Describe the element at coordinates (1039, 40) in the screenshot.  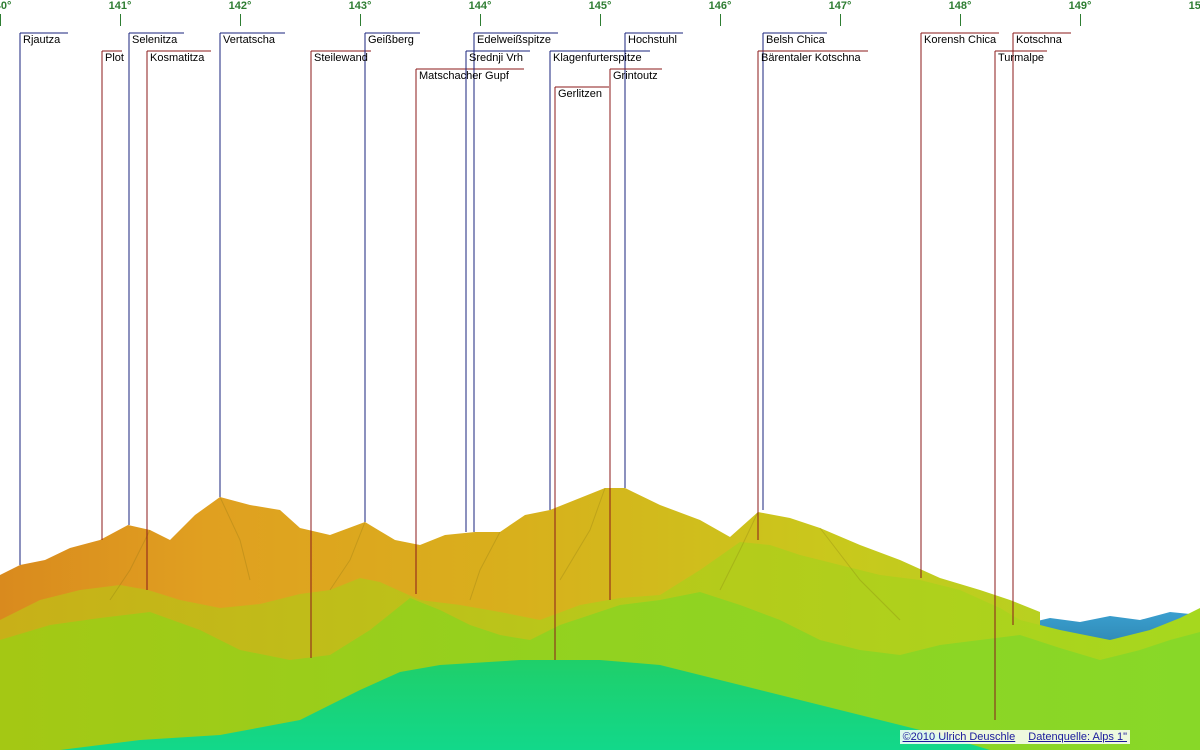
I see `peak-label-kotschna: Kotschna` at that location.